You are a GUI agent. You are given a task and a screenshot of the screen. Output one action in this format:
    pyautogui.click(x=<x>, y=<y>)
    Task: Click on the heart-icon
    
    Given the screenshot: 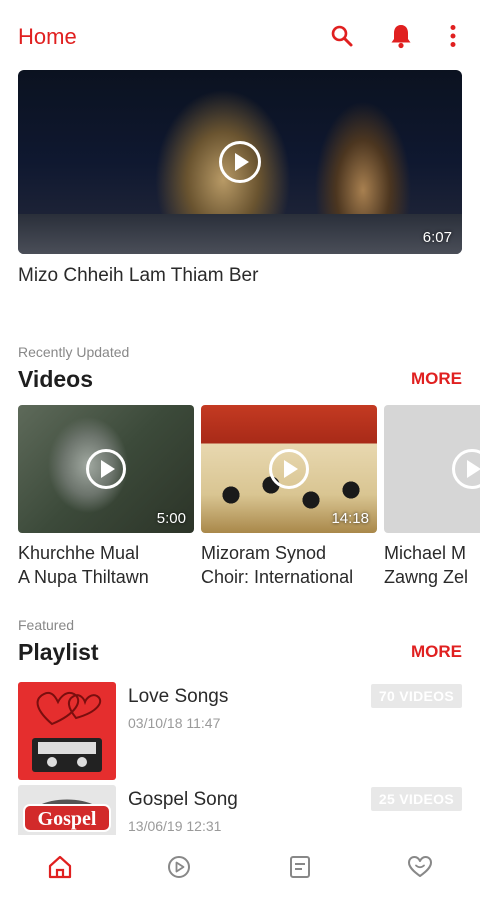 What is the action you would take?
    pyautogui.click(x=420, y=867)
    